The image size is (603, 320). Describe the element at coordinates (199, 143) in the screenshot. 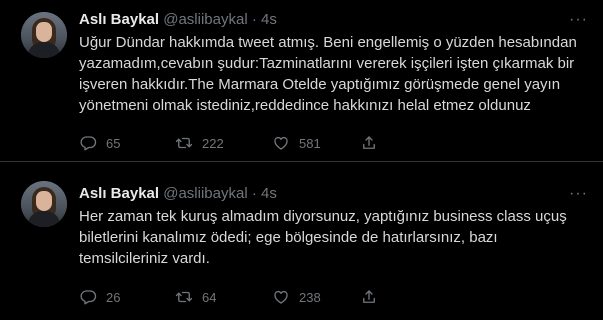

I see `retweet-button: 222` at that location.